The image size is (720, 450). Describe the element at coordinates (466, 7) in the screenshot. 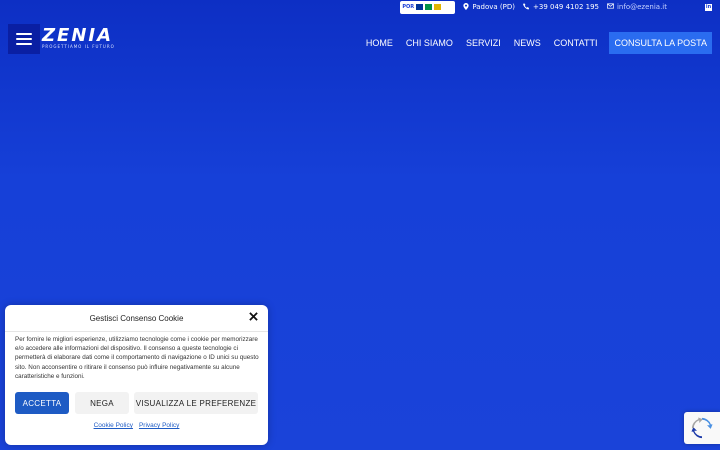

I see `map-marker-icon` at that location.